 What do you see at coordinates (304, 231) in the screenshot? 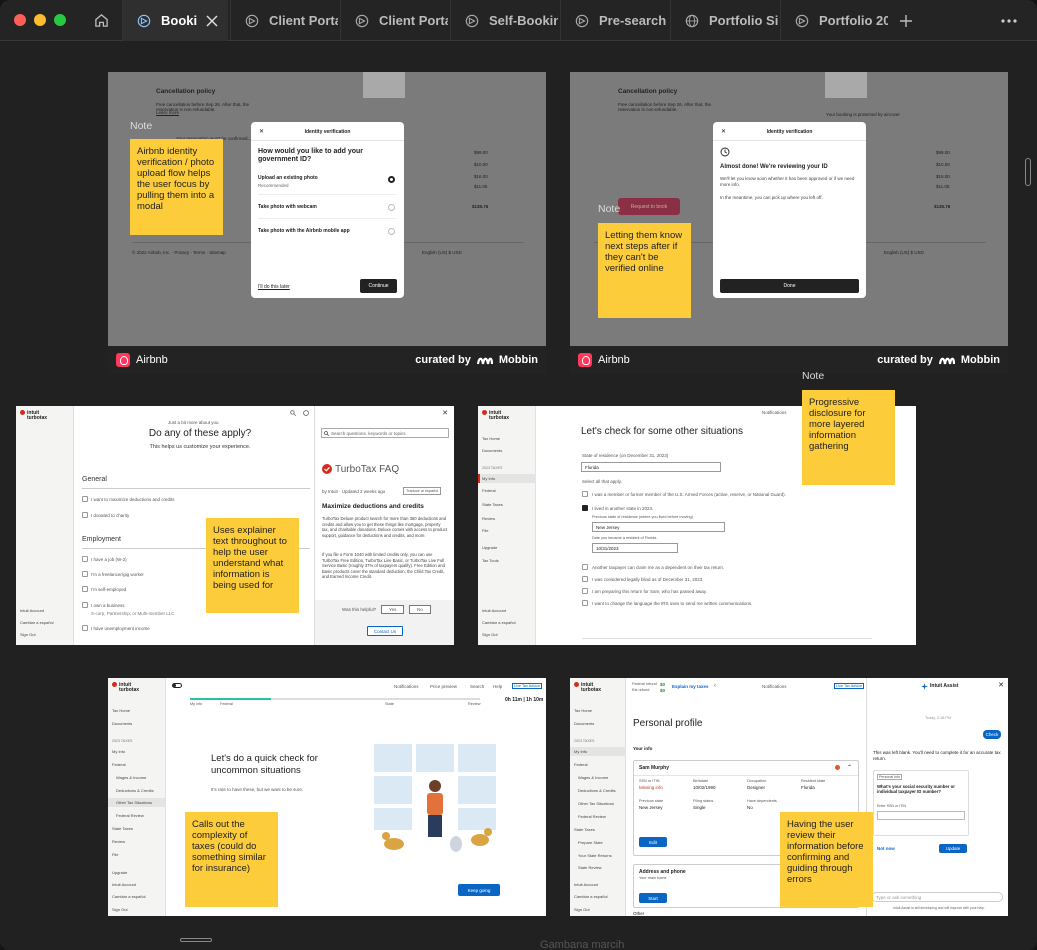
I see `option-mobile-label: Take photo with the Airbnb mobile app` at bounding box center [304, 231].